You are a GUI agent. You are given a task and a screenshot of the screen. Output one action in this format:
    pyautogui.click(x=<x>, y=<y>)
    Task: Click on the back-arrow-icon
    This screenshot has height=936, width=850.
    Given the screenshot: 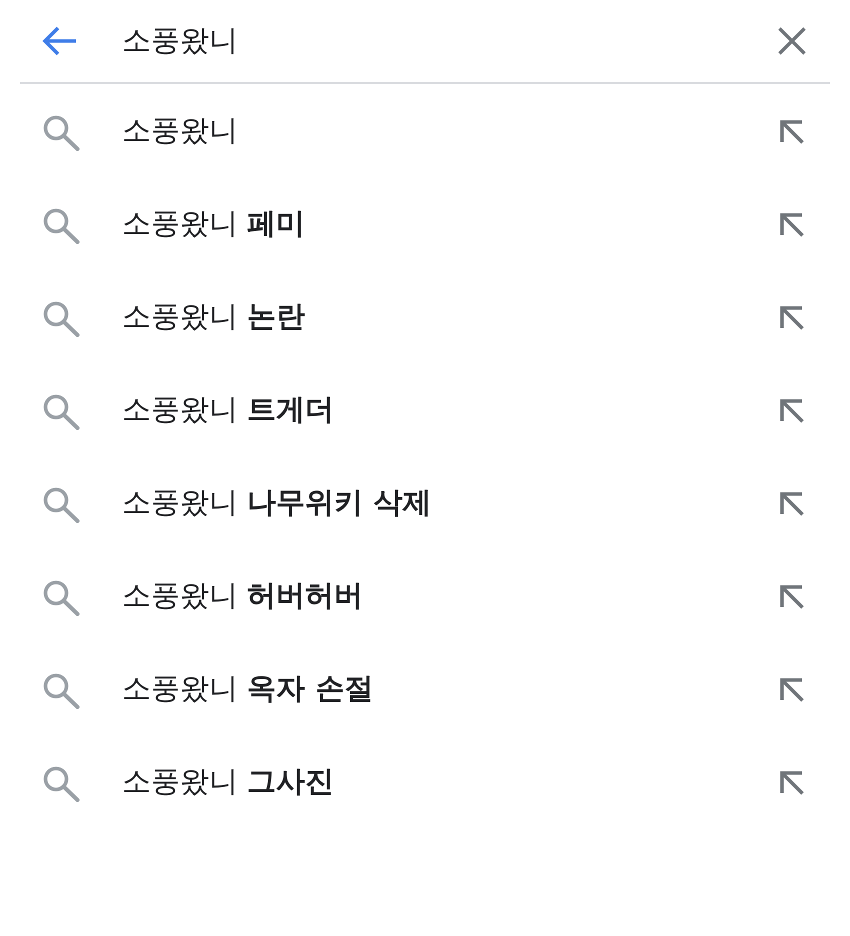 What is the action you would take?
    pyautogui.click(x=60, y=41)
    